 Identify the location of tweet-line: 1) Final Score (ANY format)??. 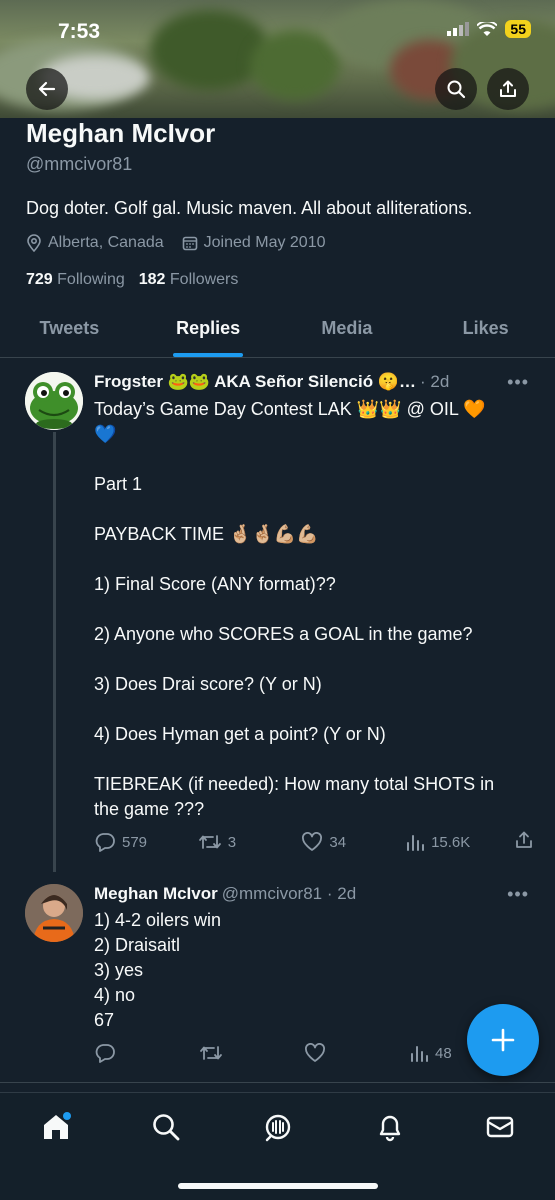
(215, 584).